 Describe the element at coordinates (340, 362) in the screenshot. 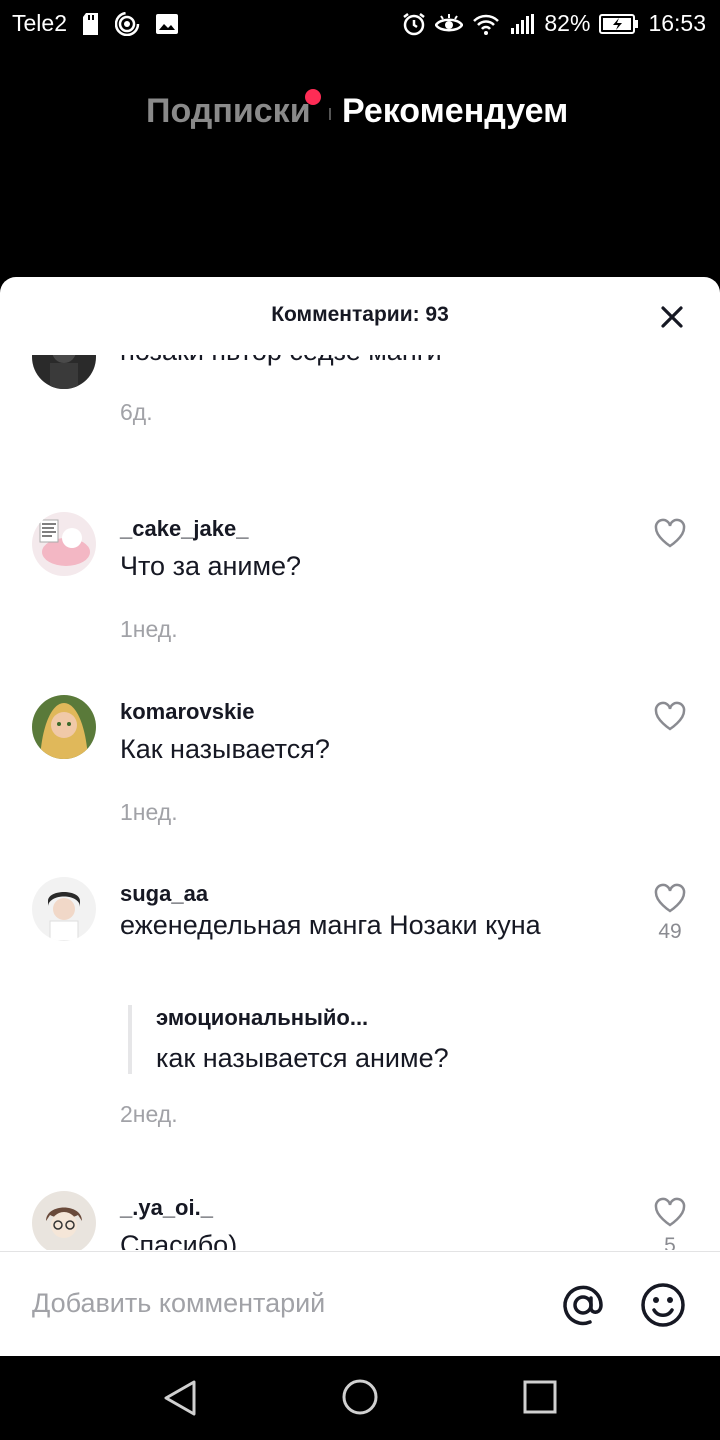

I see `comment-text: нозаки пвтор сёдзе манги` at that location.